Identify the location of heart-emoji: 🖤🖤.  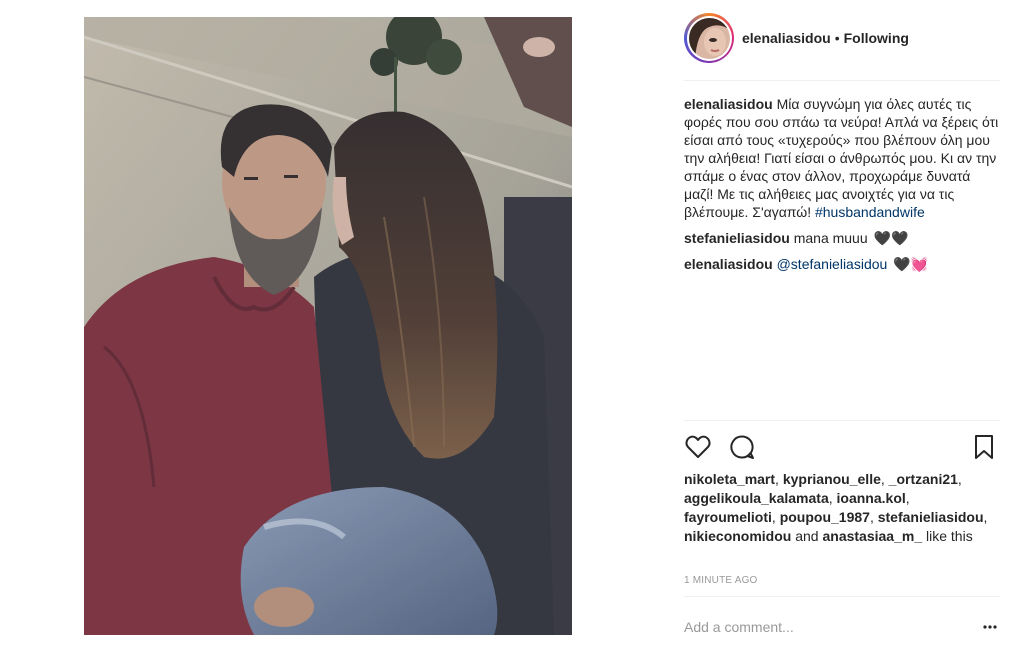
(891, 238).